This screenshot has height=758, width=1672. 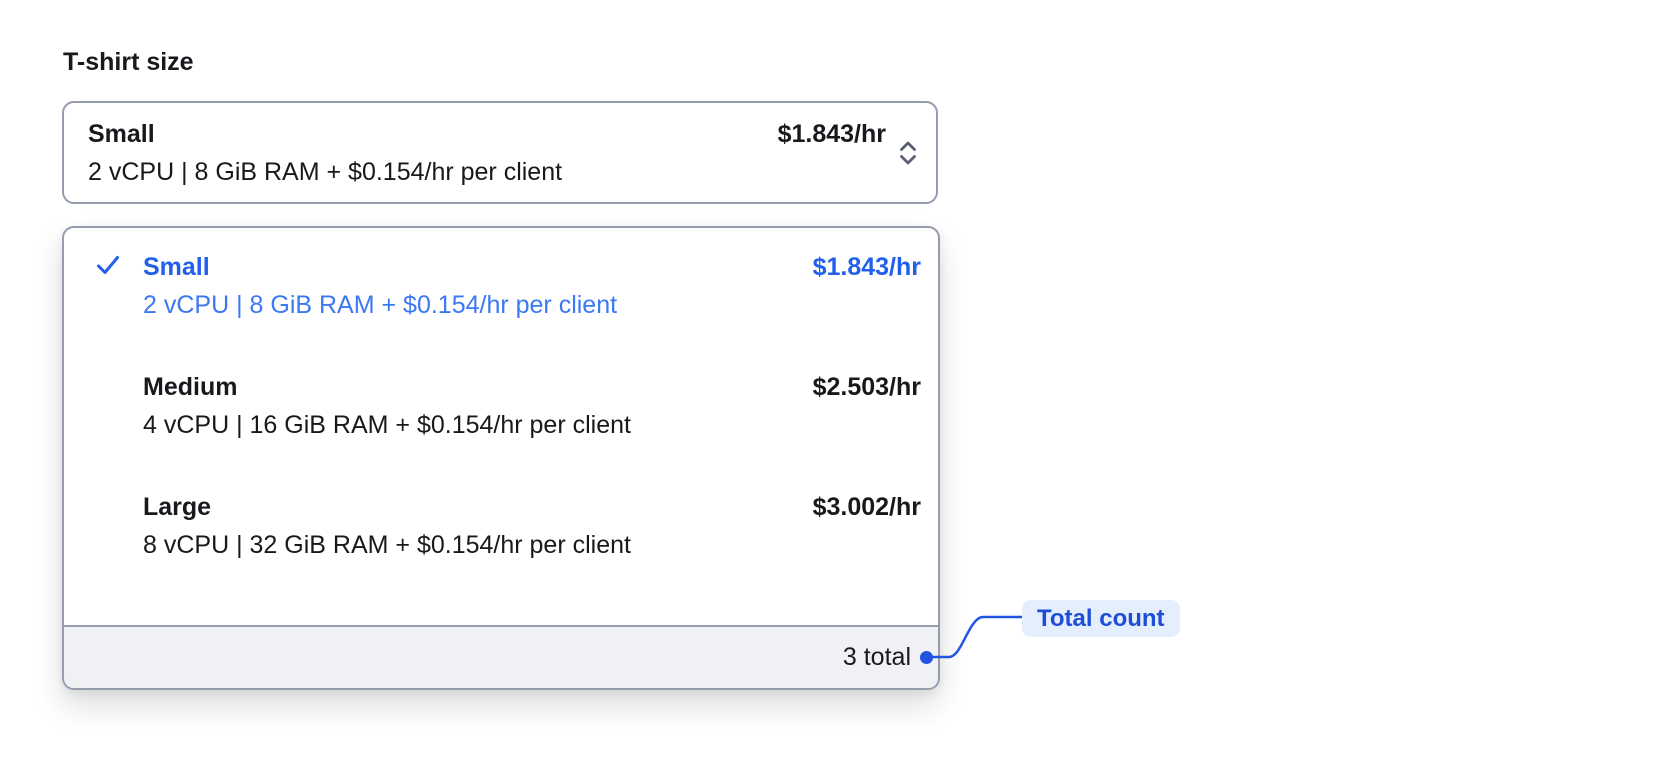 I want to click on dropdown-footer: 3 total, so click(x=501, y=656).